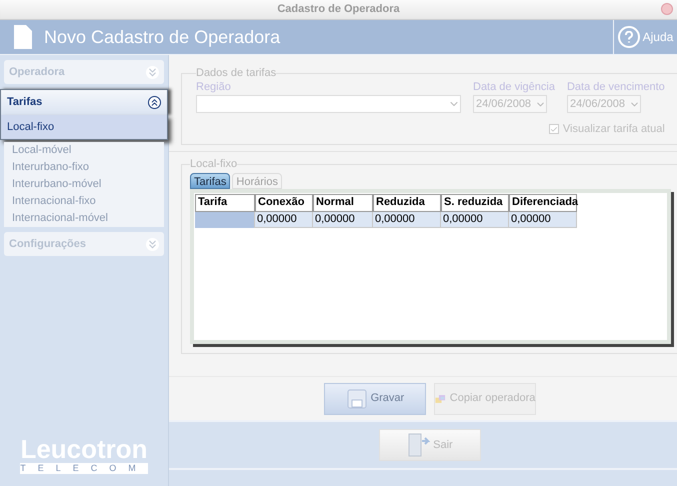 The image size is (677, 486). I want to click on checkbox, so click(553, 129).